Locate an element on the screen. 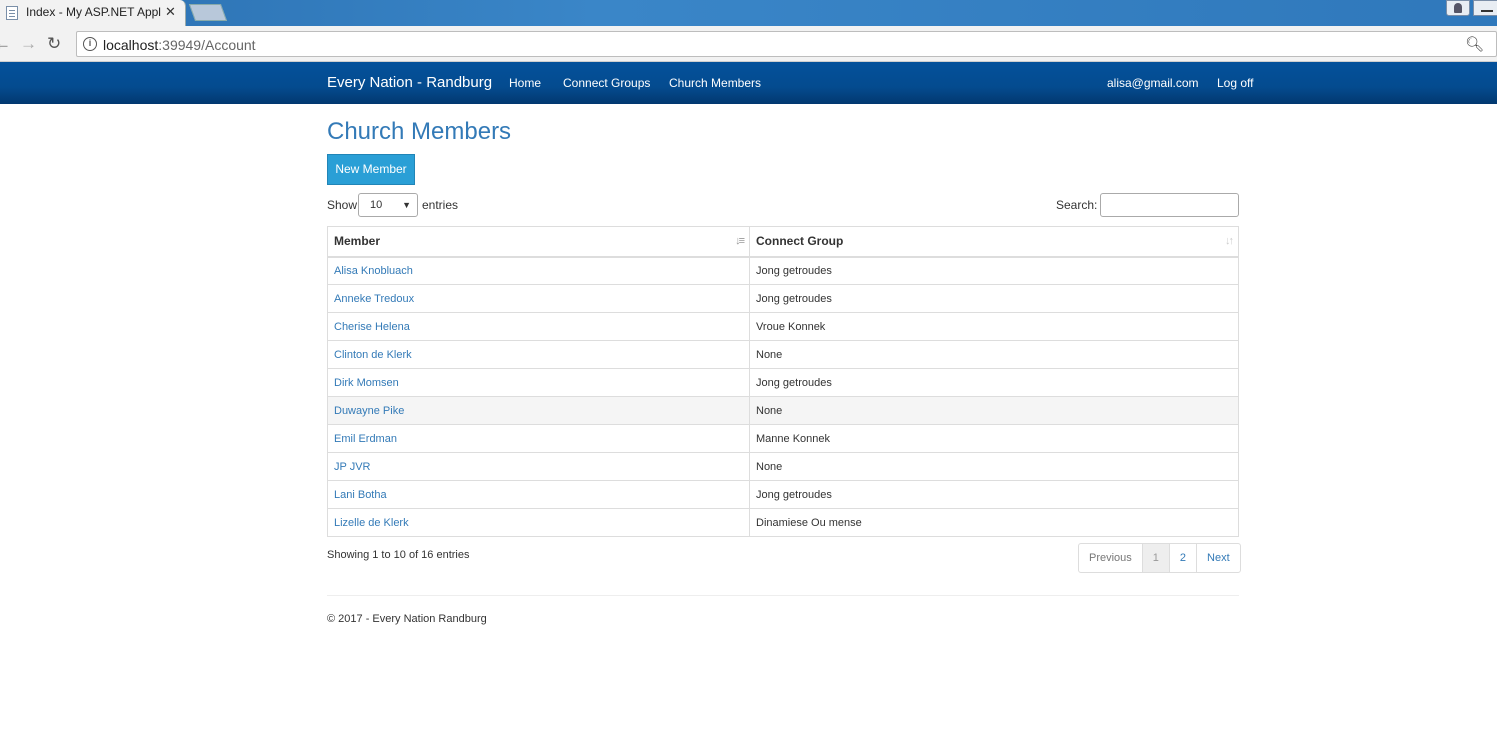 This screenshot has height=740, width=1497. table-row: Lani Botha Jong getroudes is located at coordinates (783, 494).